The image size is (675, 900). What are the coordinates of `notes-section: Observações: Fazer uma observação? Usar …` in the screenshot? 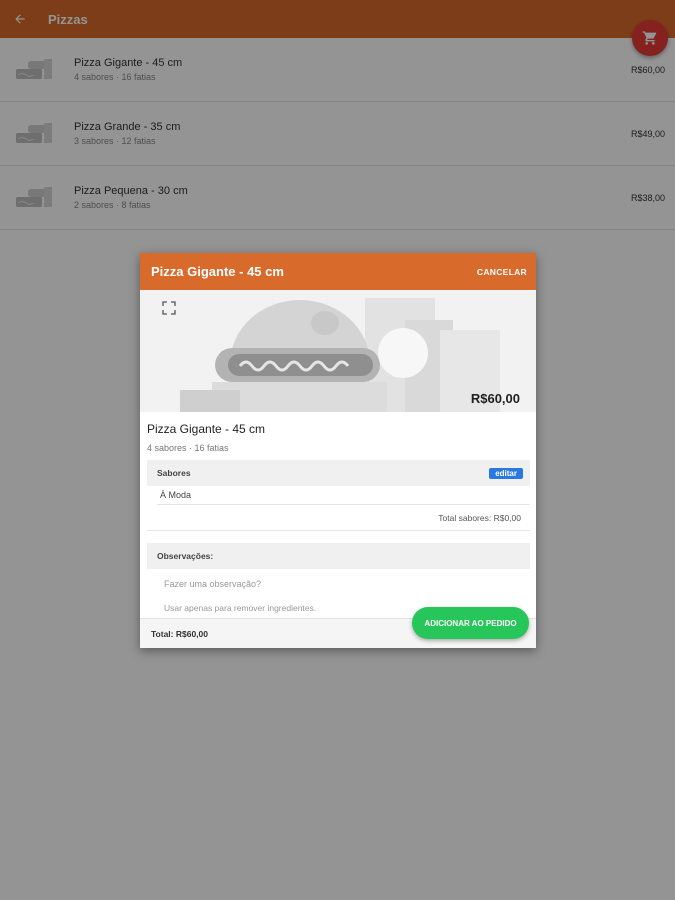 It's located at (338, 578).